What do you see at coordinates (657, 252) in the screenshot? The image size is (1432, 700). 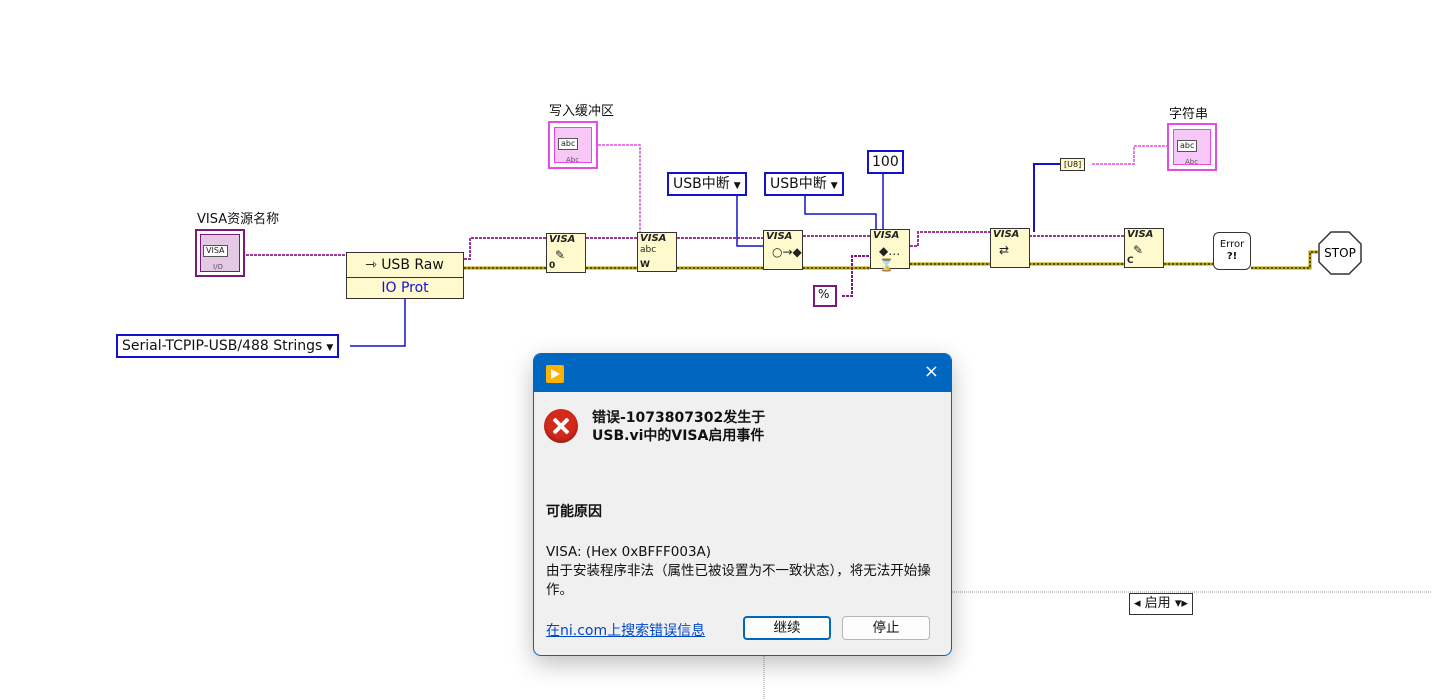 I see `visa-write-function: VISA abc W` at bounding box center [657, 252].